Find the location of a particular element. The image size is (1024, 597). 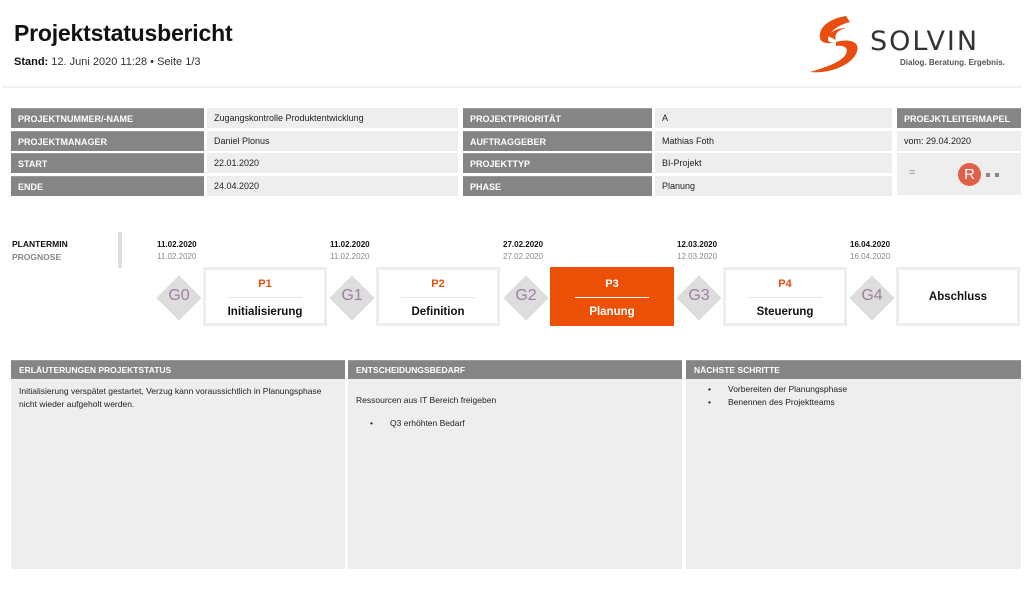

value-projekttyp: BI-Projekt is located at coordinates (773, 163).